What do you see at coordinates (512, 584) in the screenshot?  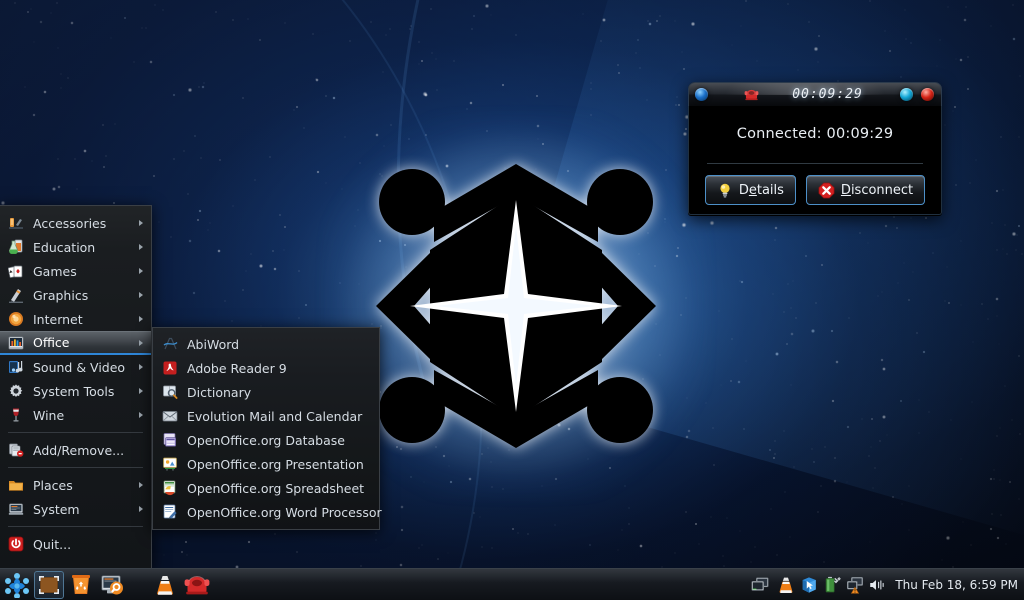 I see `taskbar: Thu Feb 18, 6:59 PM` at bounding box center [512, 584].